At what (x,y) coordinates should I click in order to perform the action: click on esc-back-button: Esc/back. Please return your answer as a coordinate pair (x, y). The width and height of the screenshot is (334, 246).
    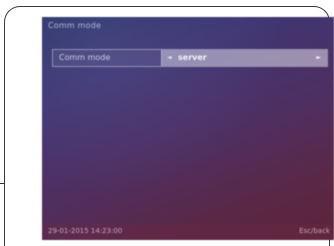
    Looking at the image, I should click on (314, 231).